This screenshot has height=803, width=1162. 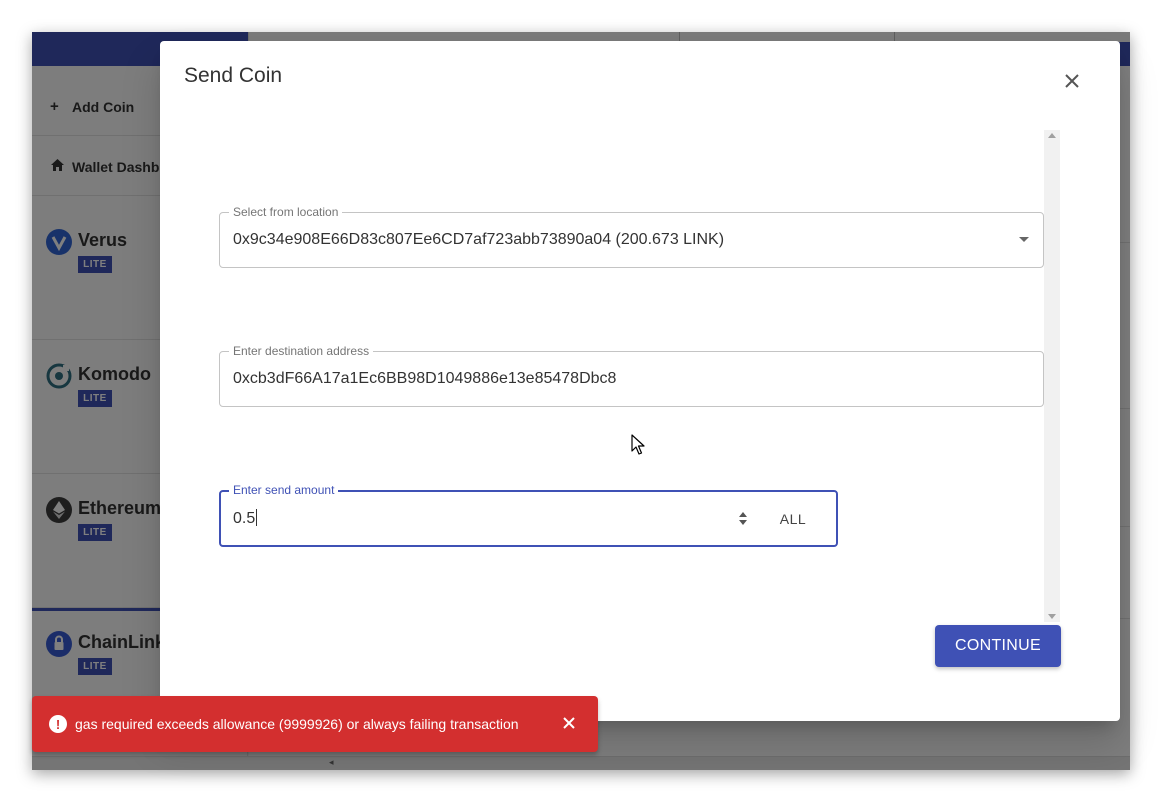 What do you see at coordinates (793, 519) in the screenshot?
I see `all-amount-button: ALL` at bounding box center [793, 519].